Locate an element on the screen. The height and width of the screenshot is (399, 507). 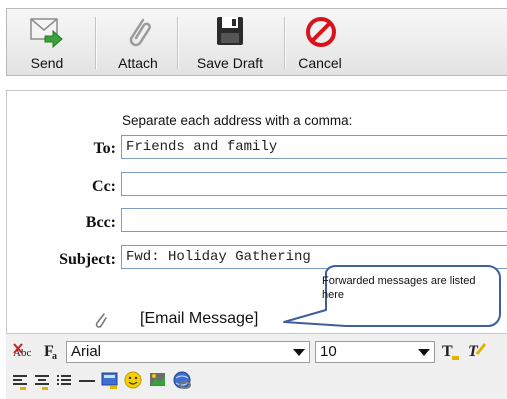
cc-field is located at coordinates (314, 184).